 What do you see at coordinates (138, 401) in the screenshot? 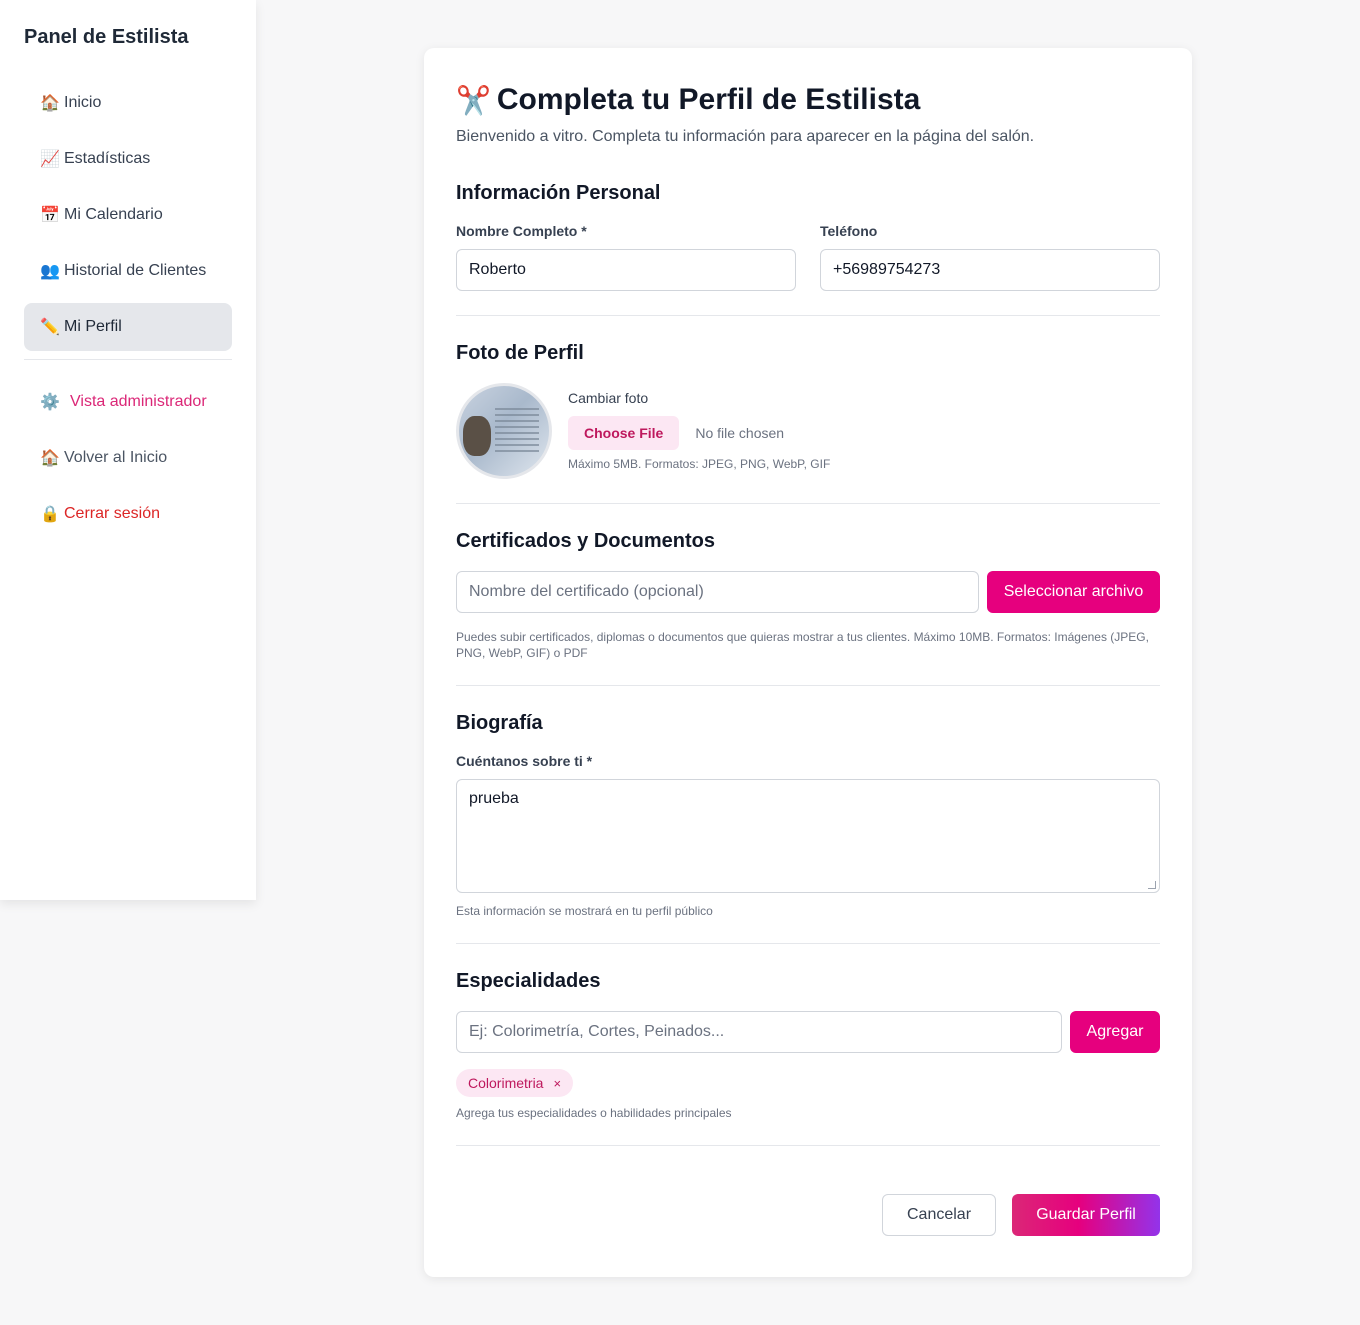
I see `sidebar-item-label: Vista administrador` at bounding box center [138, 401].